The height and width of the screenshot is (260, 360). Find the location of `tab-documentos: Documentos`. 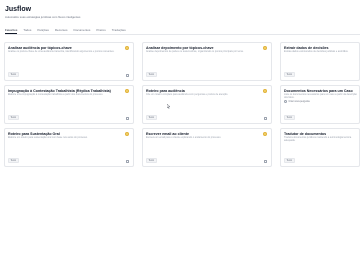

tab-documentos: Documentos is located at coordinates (82, 31).